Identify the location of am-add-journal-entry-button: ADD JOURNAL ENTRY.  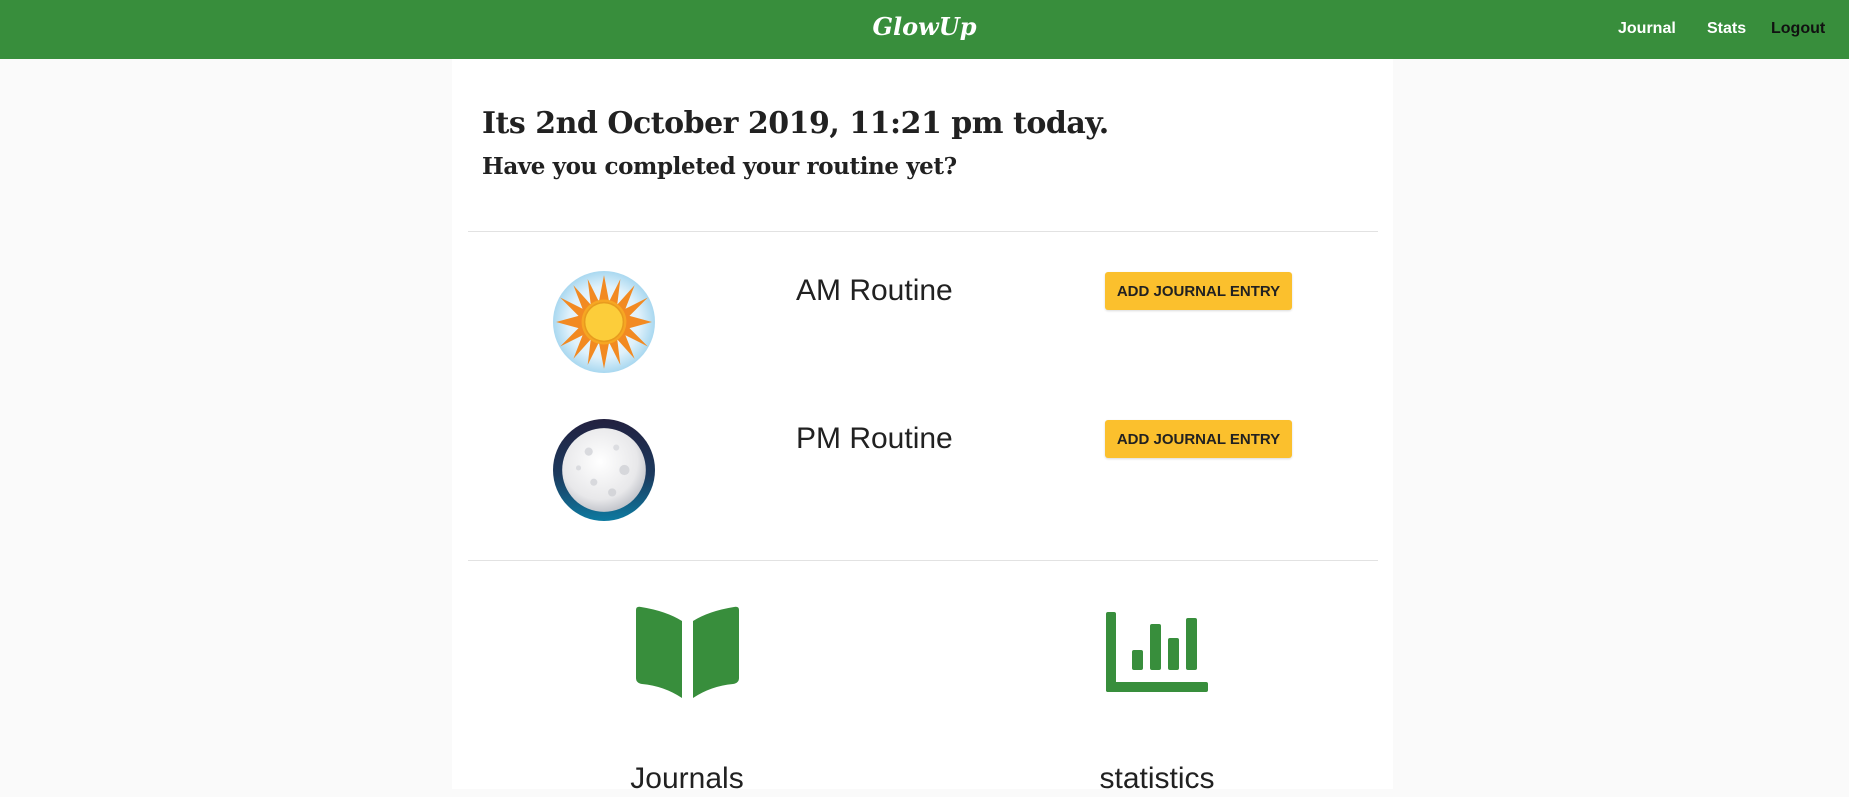
(1198, 291).